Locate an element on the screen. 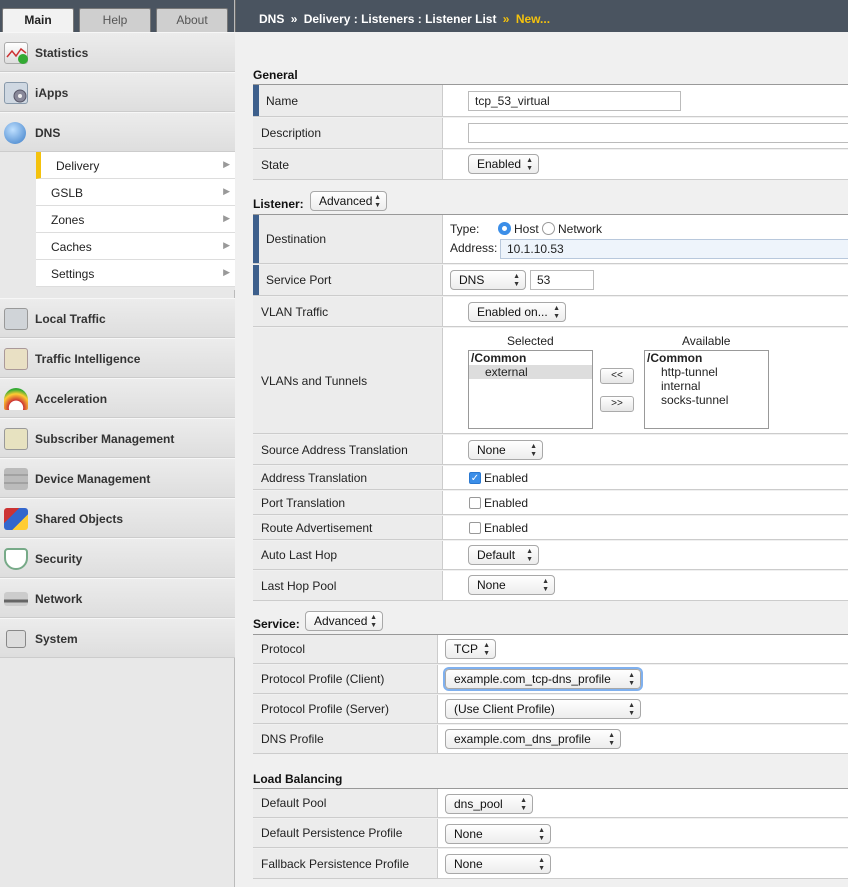 The width and height of the screenshot is (848, 887). subnav-settings: Settings ▶ is located at coordinates (135, 273).